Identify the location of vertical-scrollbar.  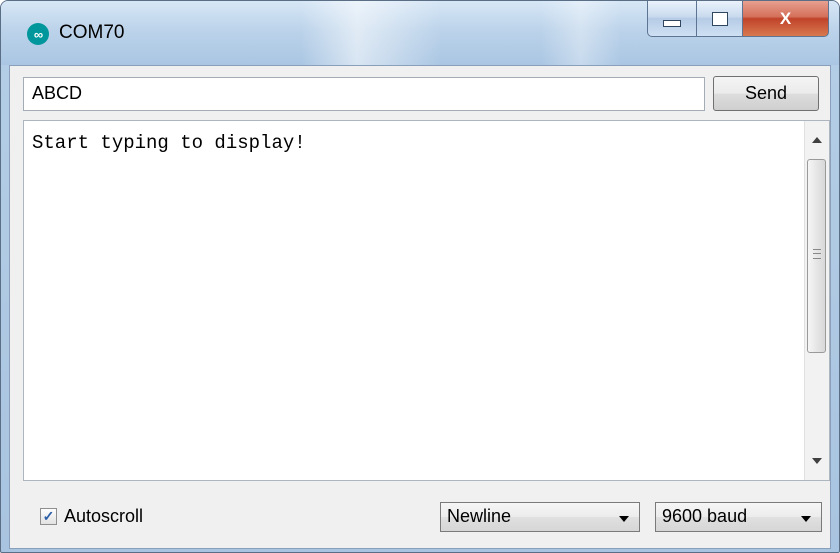
(816, 300).